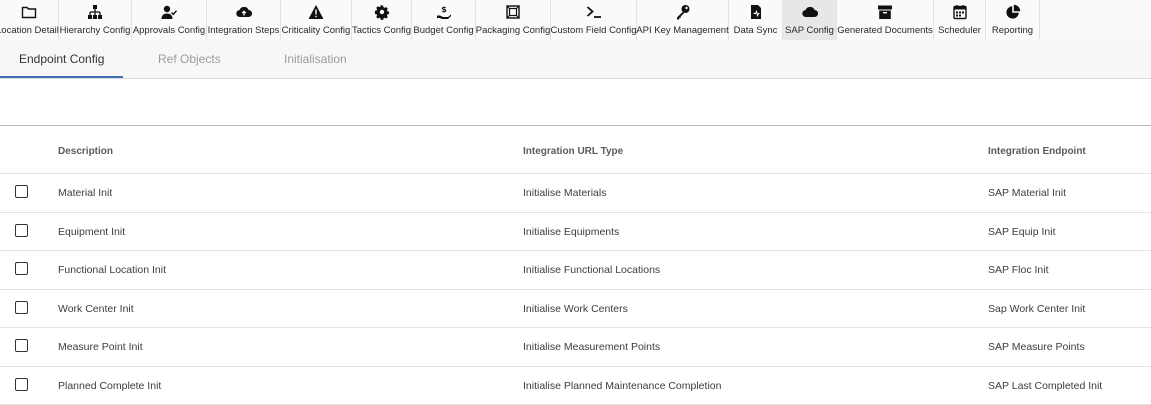  I want to click on cell-url-type: Initialise Functional Locations, so click(591, 270).